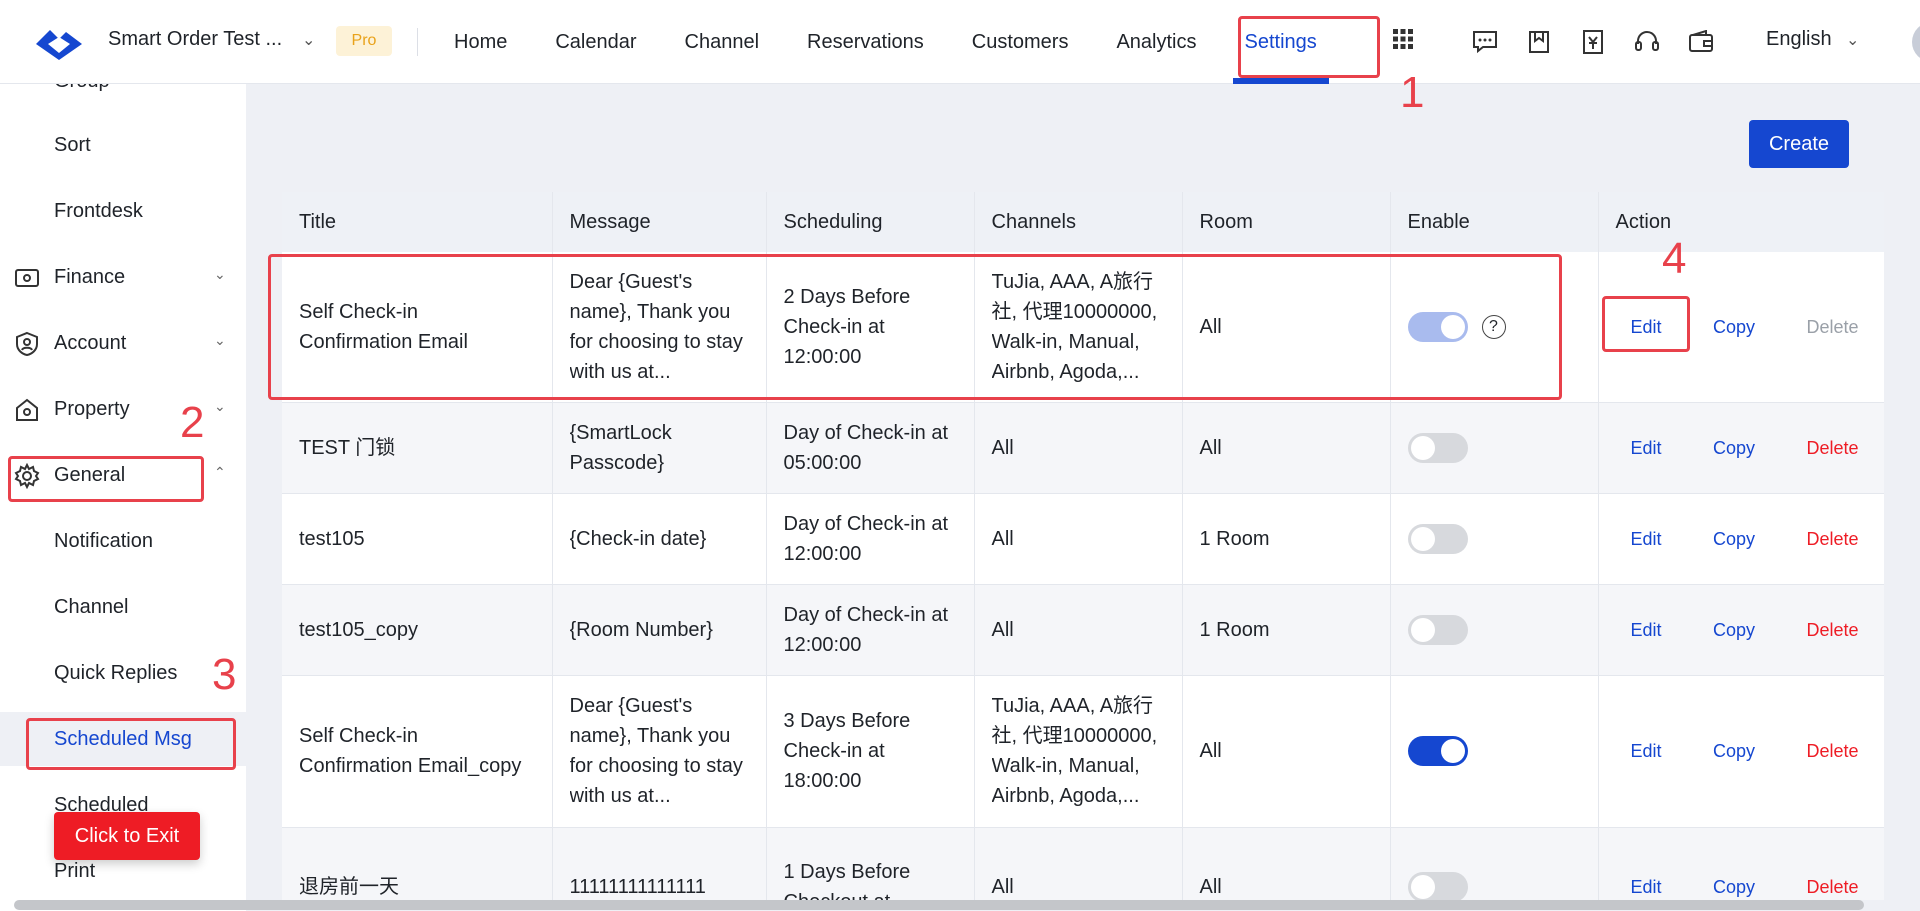 Image resolution: width=1920 pixels, height=911 pixels. I want to click on cell-scheduling: 2 Days Before Check-in at 12:00:00, so click(870, 327).